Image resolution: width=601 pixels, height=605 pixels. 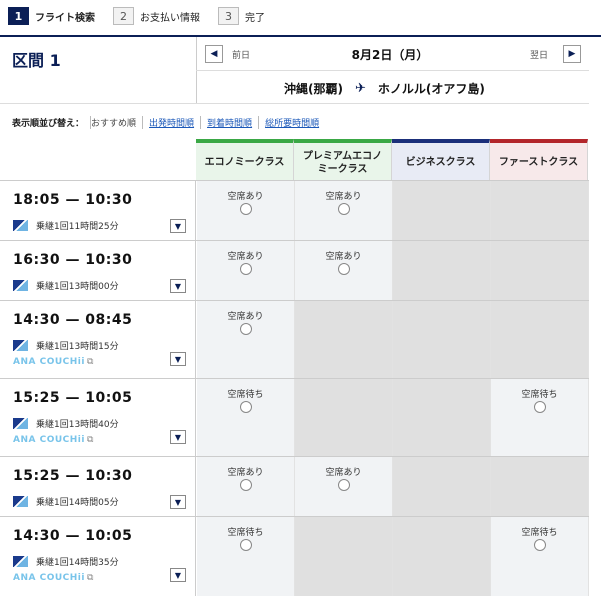 What do you see at coordinates (77, 287) in the screenshot?
I see `connection-text: 乗継1回13時間00分` at bounding box center [77, 287].